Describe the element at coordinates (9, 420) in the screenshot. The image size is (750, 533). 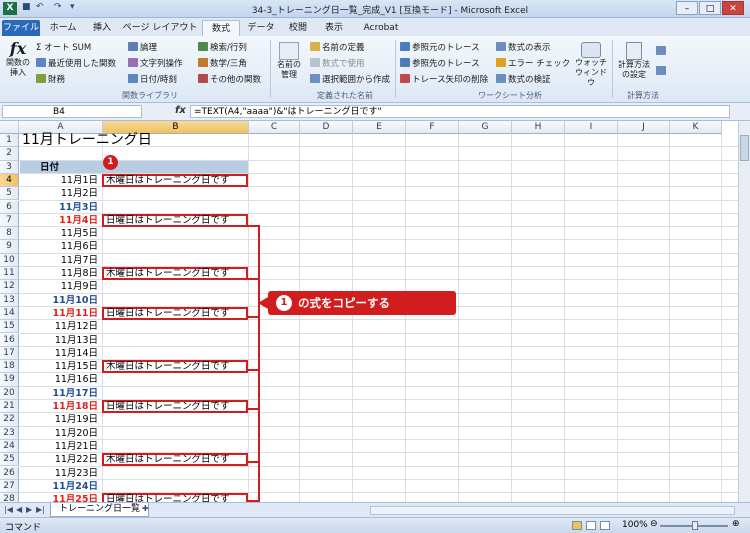
I see `row-header-22: 22` at that location.